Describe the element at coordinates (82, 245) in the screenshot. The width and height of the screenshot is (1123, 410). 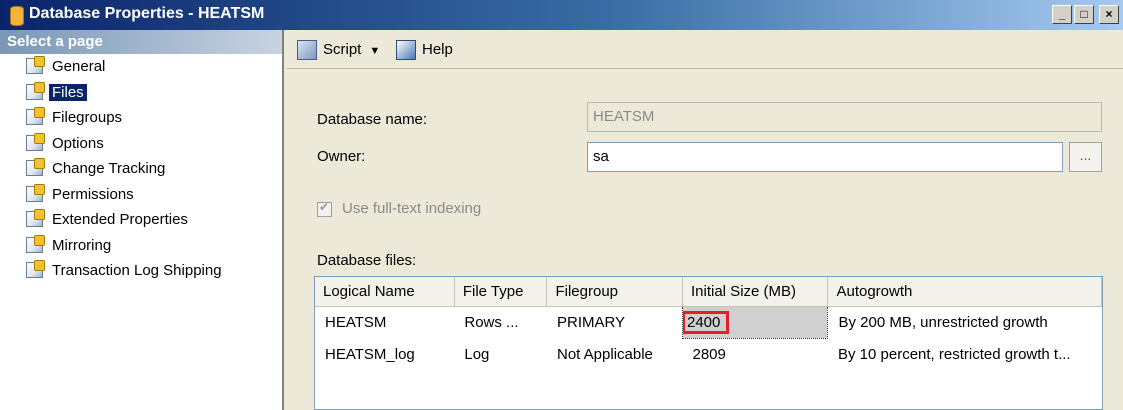
I see `sidebar-item-label: Mirroring` at that location.